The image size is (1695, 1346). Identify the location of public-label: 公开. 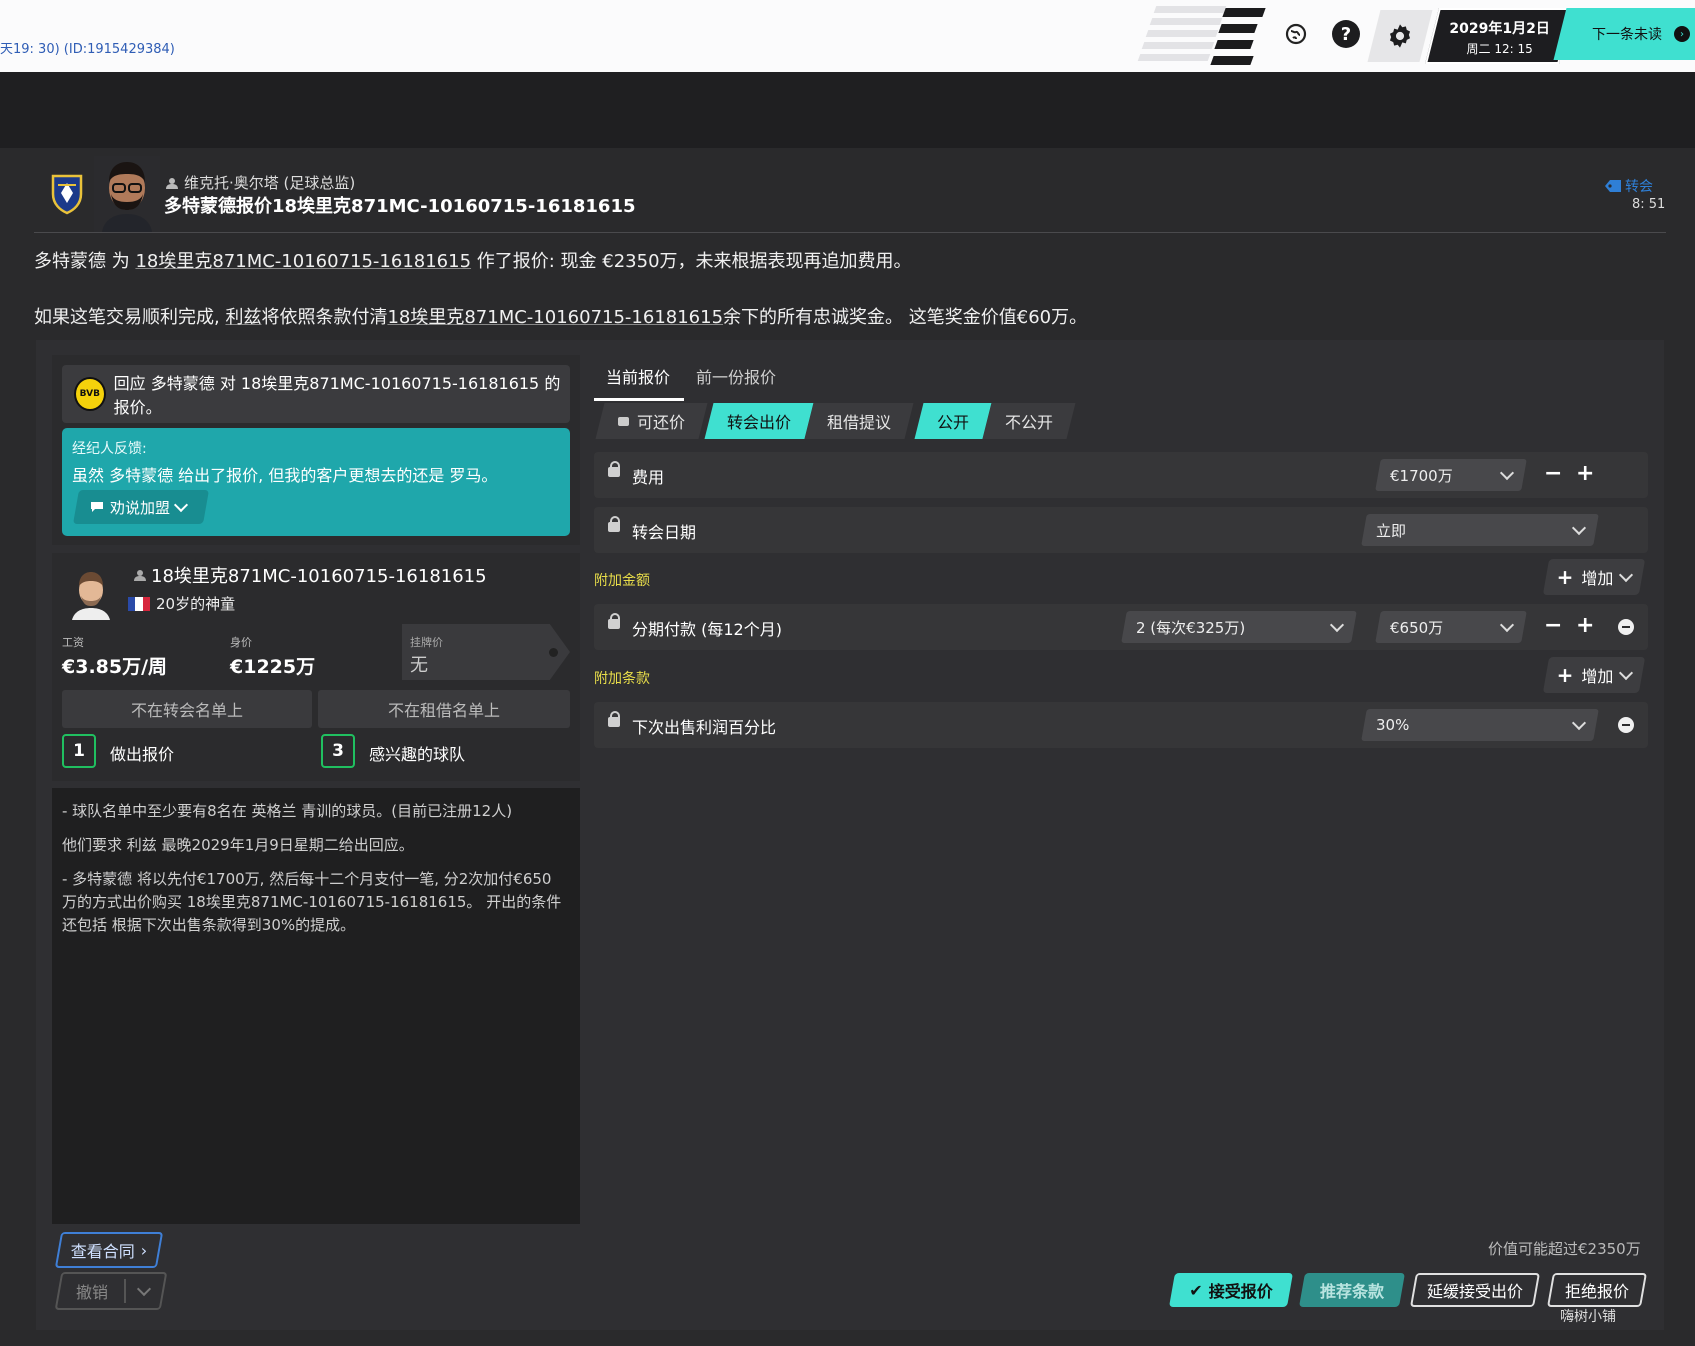
(953, 422).